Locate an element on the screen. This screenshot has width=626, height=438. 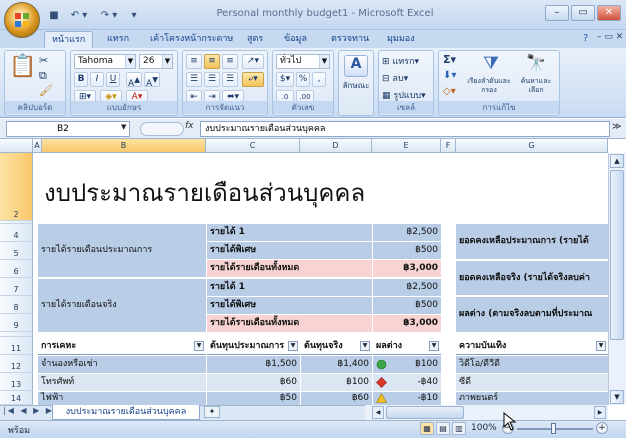
comma-button: , is located at coordinates (319, 79).